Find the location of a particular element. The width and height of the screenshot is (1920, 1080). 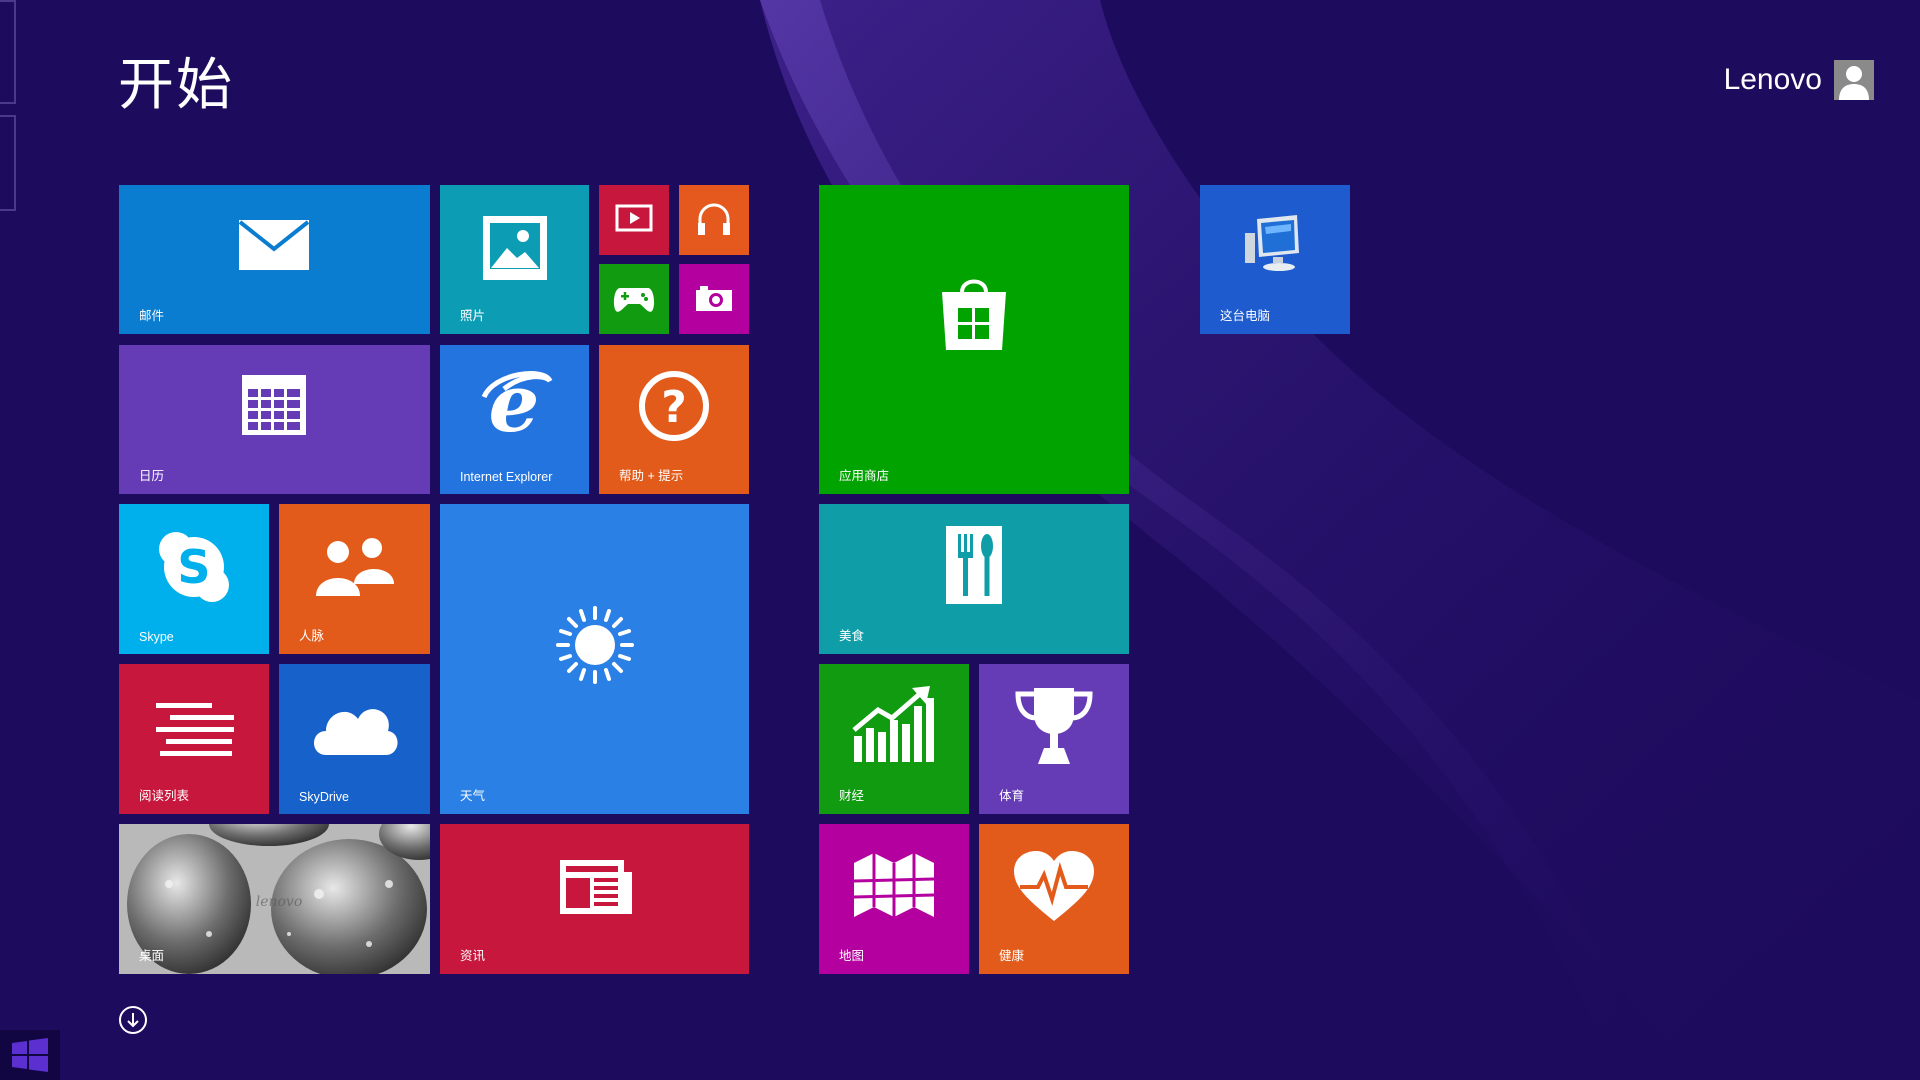

windows-logo-icon is located at coordinates (30, 1055).